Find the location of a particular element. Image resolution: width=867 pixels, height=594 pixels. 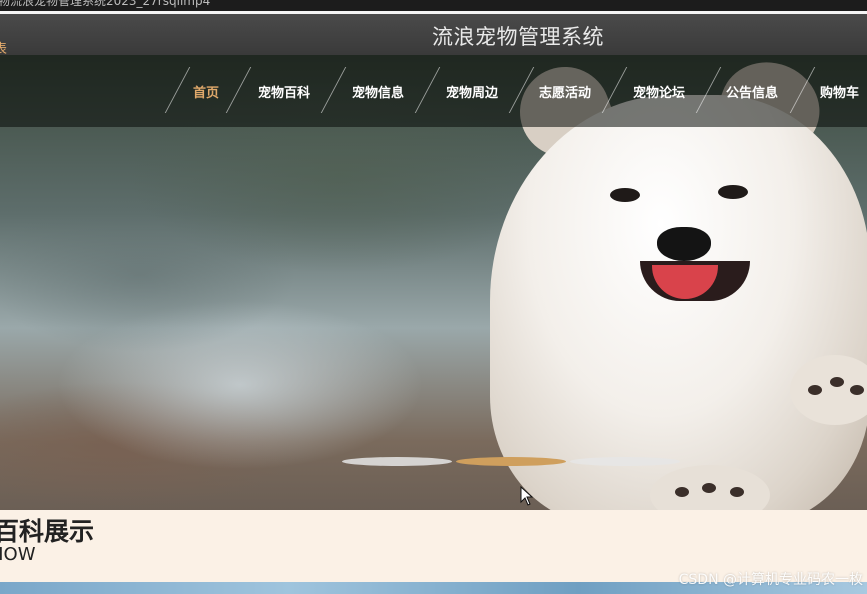

title-bar: 表 流浪宠物管理系统 is located at coordinates (433, 35).